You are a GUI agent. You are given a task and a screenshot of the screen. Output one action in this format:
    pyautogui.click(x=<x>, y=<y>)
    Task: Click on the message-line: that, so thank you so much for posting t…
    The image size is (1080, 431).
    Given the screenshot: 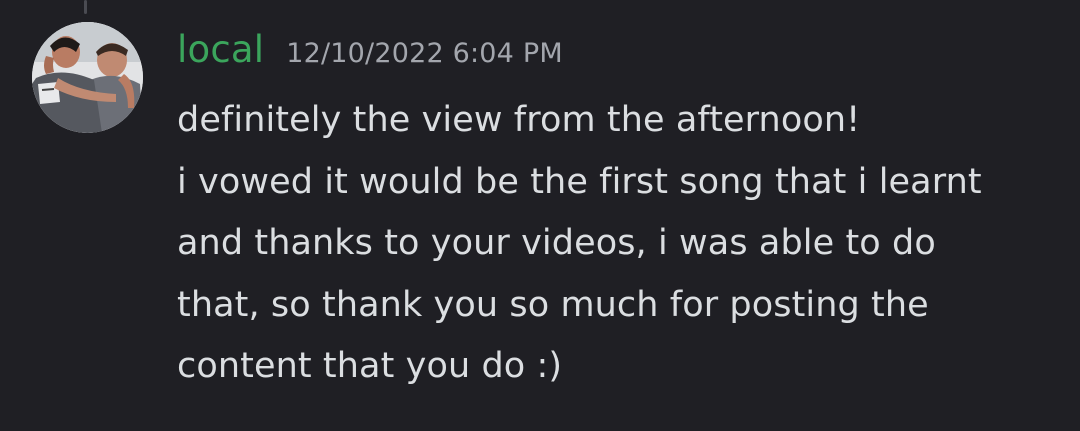 What is the action you would take?
    pyautogui.click(x=553, y=304)
    